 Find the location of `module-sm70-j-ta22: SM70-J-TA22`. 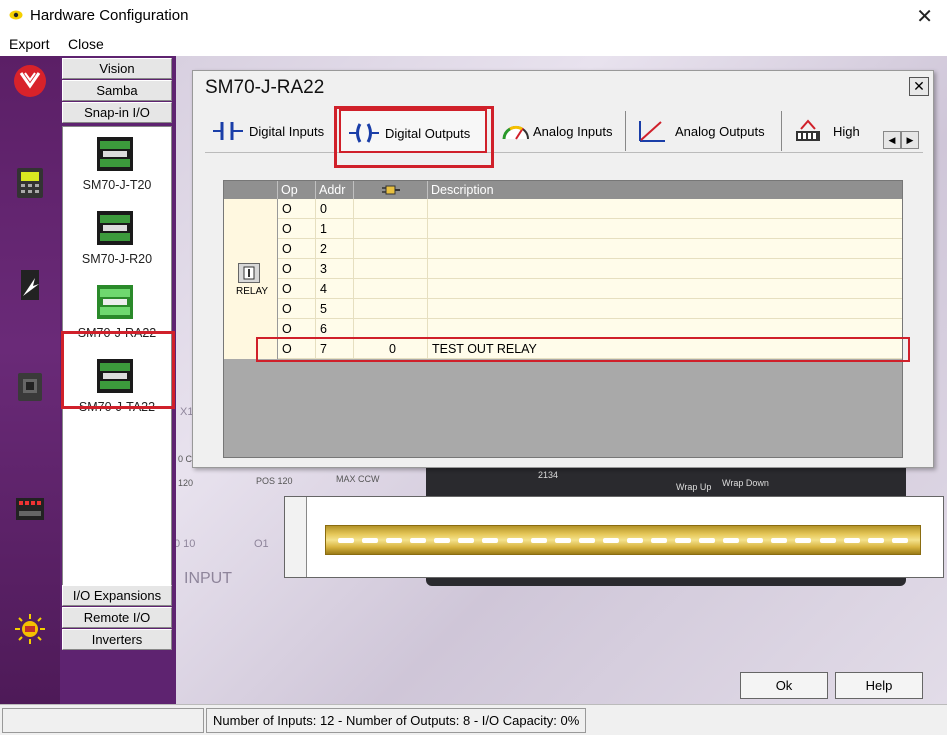

module-sm70-j-ta22: SM70-J-TA22 is located at coordinates (117, 388).